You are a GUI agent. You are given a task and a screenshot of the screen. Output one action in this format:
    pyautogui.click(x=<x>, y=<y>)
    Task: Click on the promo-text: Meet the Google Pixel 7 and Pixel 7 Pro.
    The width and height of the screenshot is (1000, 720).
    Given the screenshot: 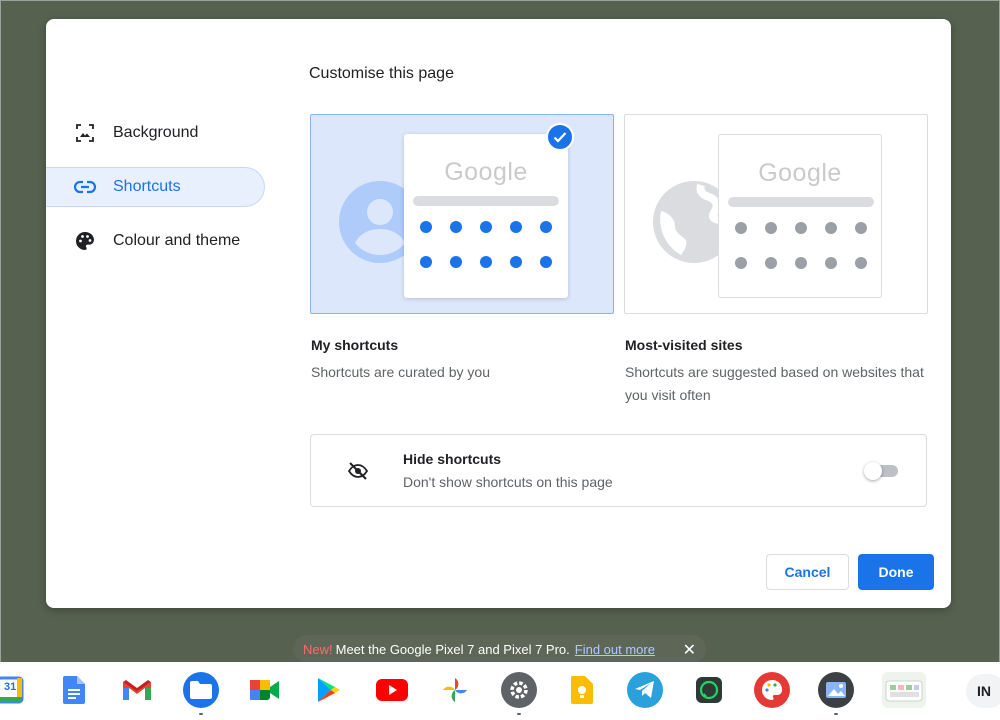 What is the action you would take?
    pyautogui.click(x=452, y=649)
    